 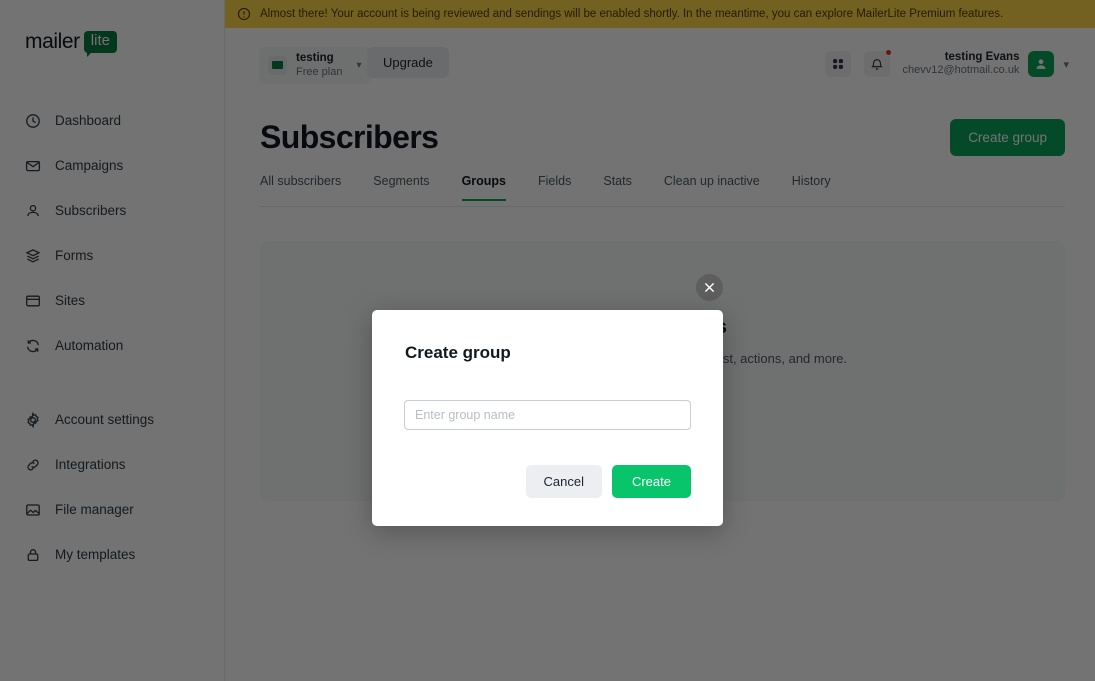 What do you see at coordinates (547, 415) in the screenshot?
I see `group-name-input` at bounding box center [547, 415].